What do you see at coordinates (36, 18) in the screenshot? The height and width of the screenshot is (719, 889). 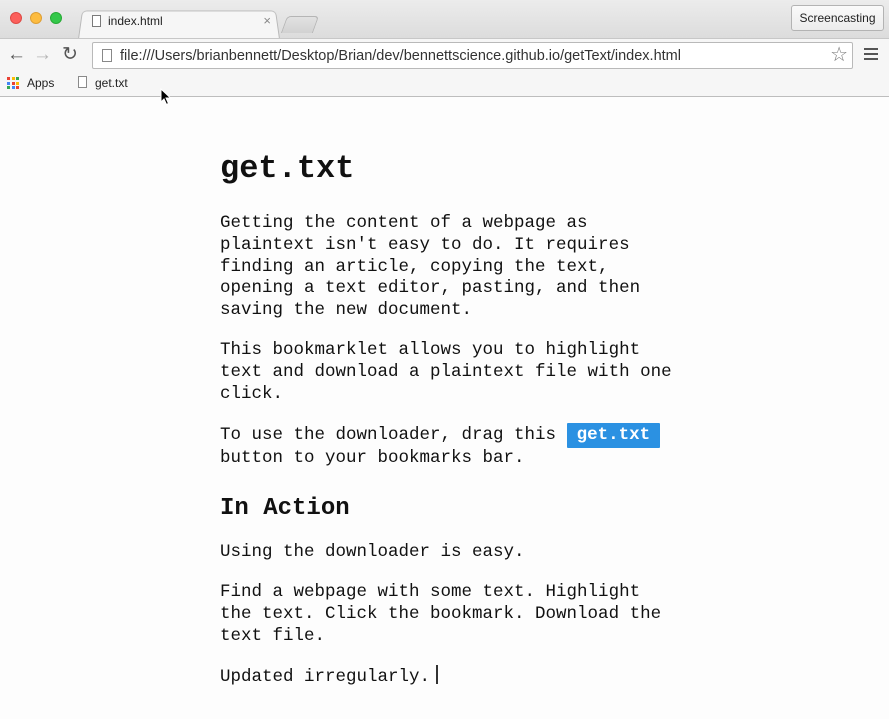 I see `window-minimize-button` at bounding box center [36, 18].